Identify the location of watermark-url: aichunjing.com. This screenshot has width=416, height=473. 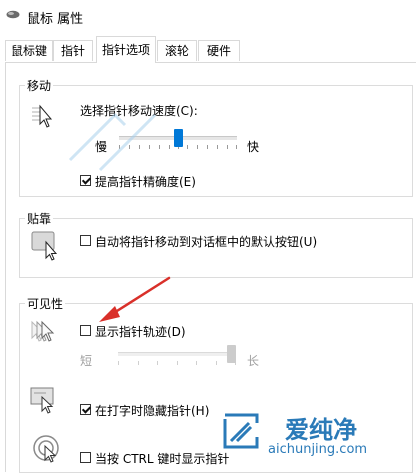
(318, 449).